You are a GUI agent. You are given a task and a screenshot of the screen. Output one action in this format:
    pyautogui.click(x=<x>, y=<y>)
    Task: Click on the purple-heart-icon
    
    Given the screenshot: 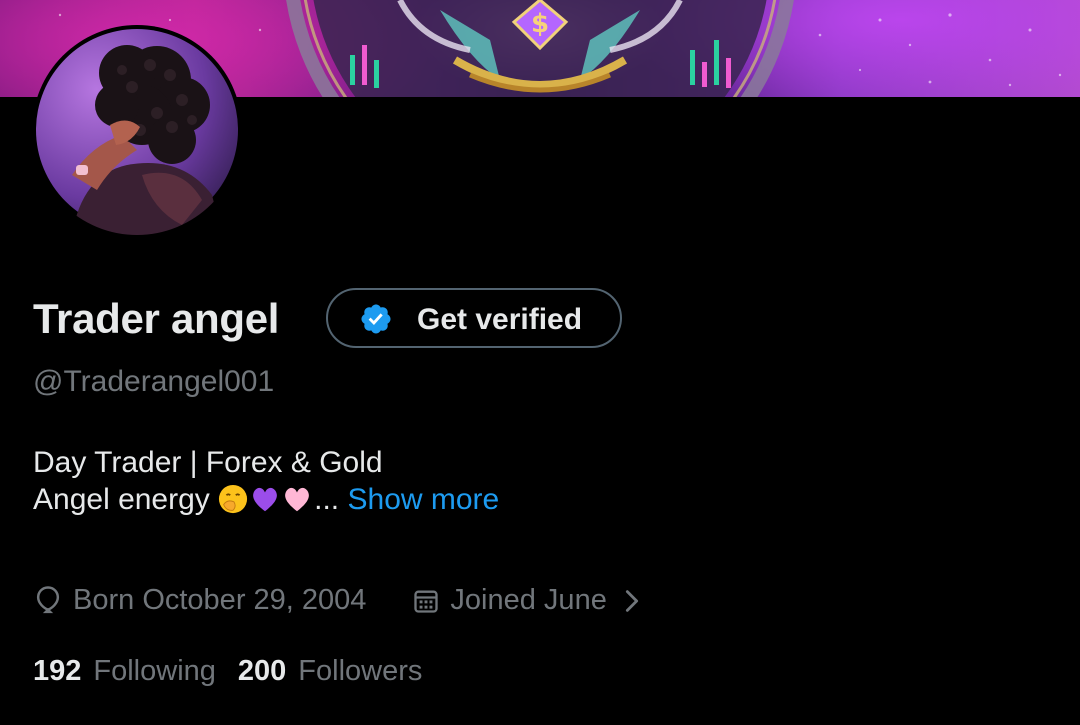 What is the action you would take?
    pyautogui.click(x=265, y=499)
    